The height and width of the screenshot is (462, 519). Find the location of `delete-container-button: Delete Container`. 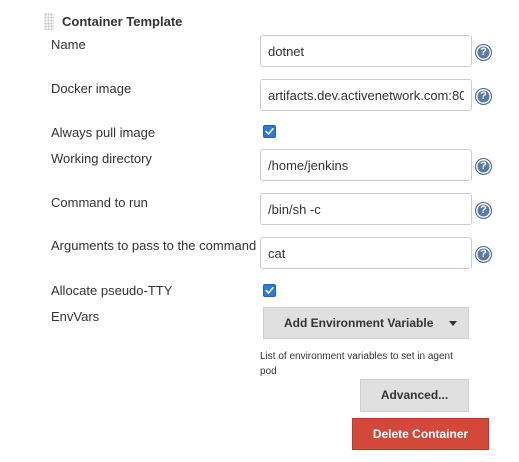

delete-container-button: Delete Container is located at coordinates (420, 434).